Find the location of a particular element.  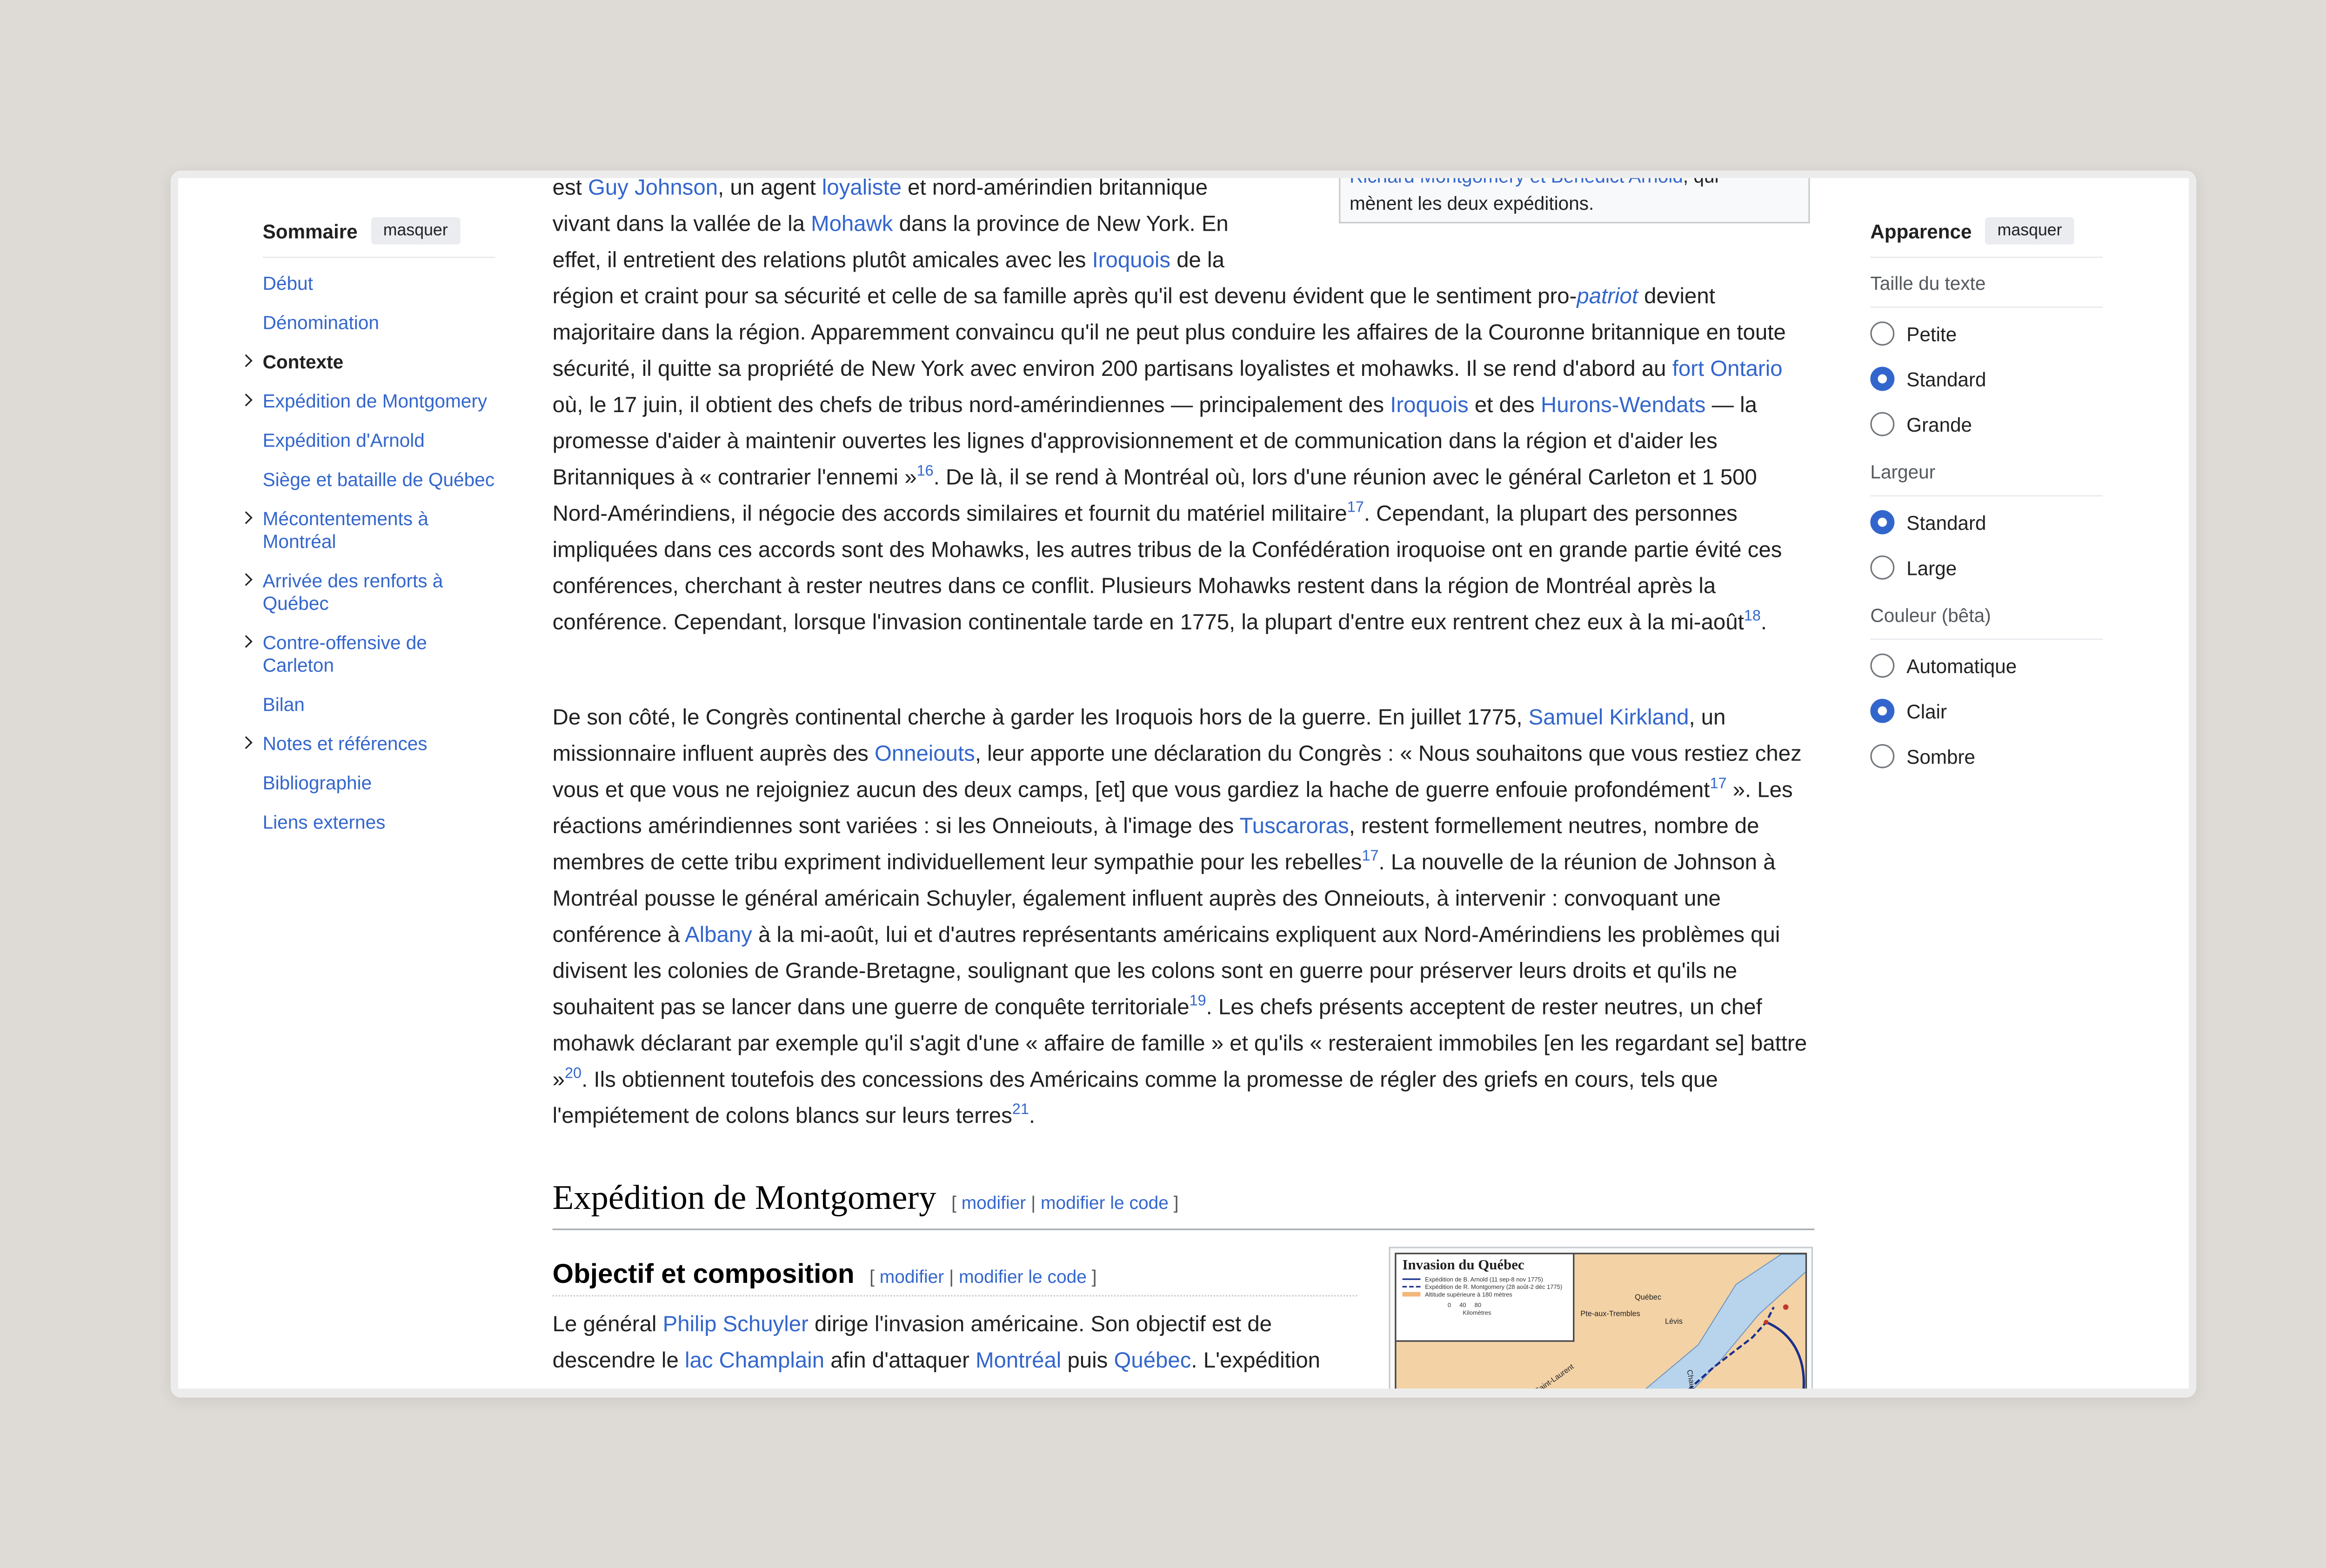

link-lac-champlain: lac Champlain is located at coordinates (754, 1361).